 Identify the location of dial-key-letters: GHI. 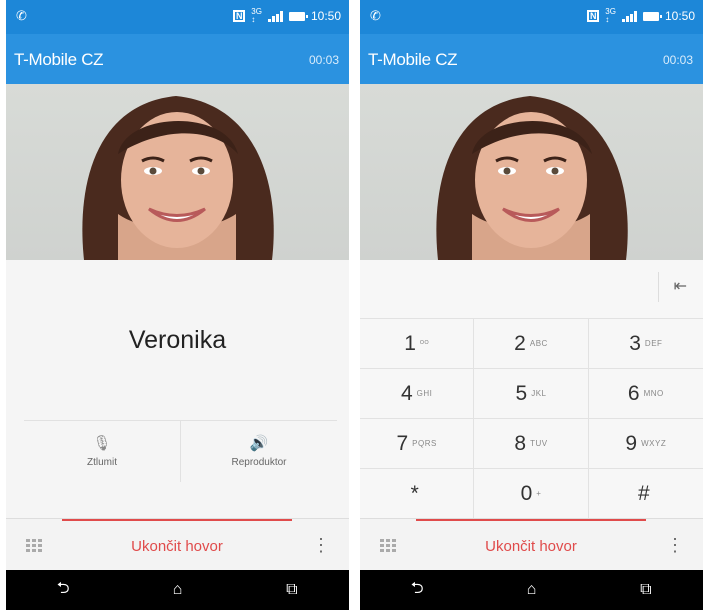
(424, 393).